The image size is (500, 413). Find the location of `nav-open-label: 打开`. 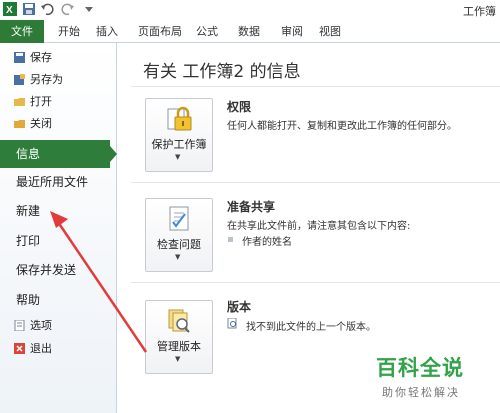

nav-open-label: 打开 is located at coordinates (41, 101).